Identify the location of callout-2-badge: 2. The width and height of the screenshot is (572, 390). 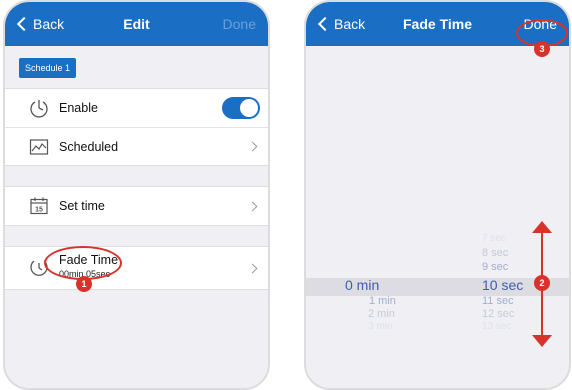
(542, 283).